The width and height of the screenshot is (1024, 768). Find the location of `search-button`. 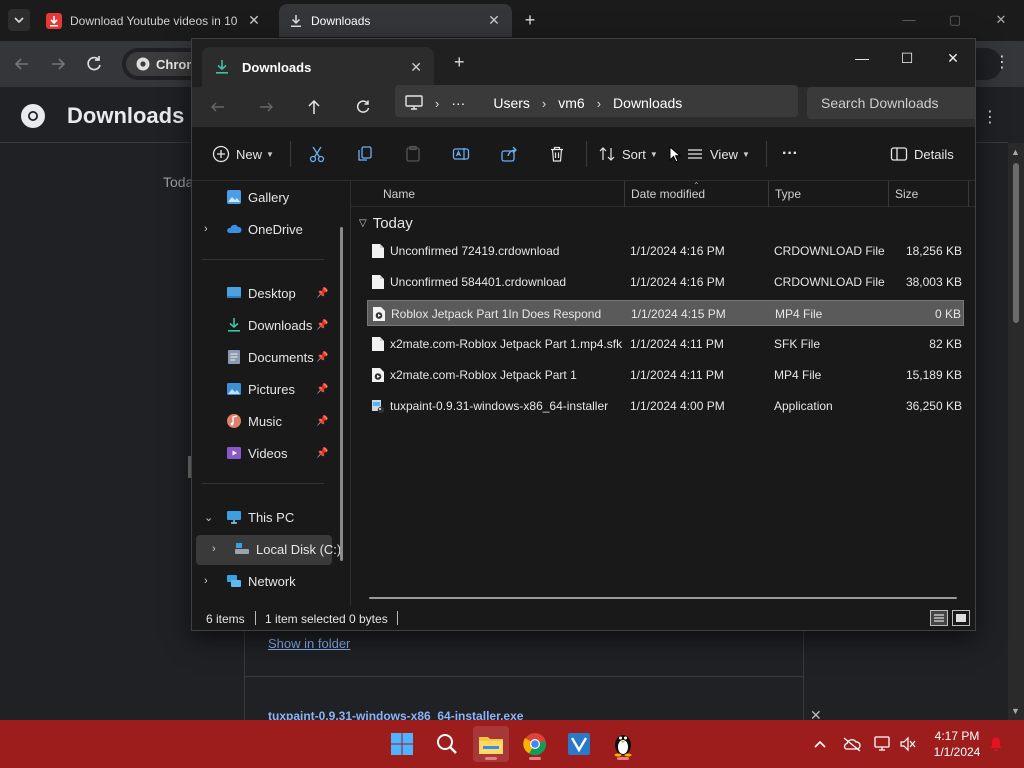

search-button is located at coordinates (447, 744).